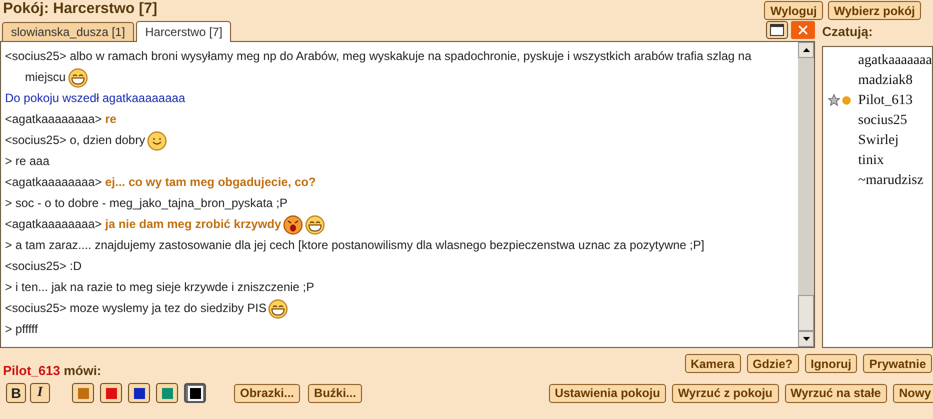  Describe the element at coordinates (847, 100) in the screenshot. I see `status-dot-icon` at that location.